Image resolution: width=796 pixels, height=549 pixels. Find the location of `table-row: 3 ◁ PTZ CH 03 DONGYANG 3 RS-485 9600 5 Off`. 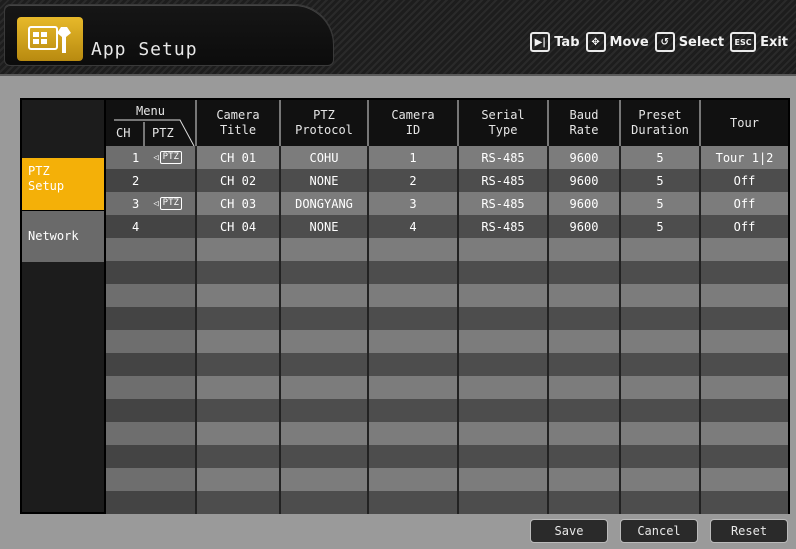

table-row: 3 ◁ PTZ CH 03 DONGYANG 3 RS-485 9600 5 Off is located at coordinates (447, 203).